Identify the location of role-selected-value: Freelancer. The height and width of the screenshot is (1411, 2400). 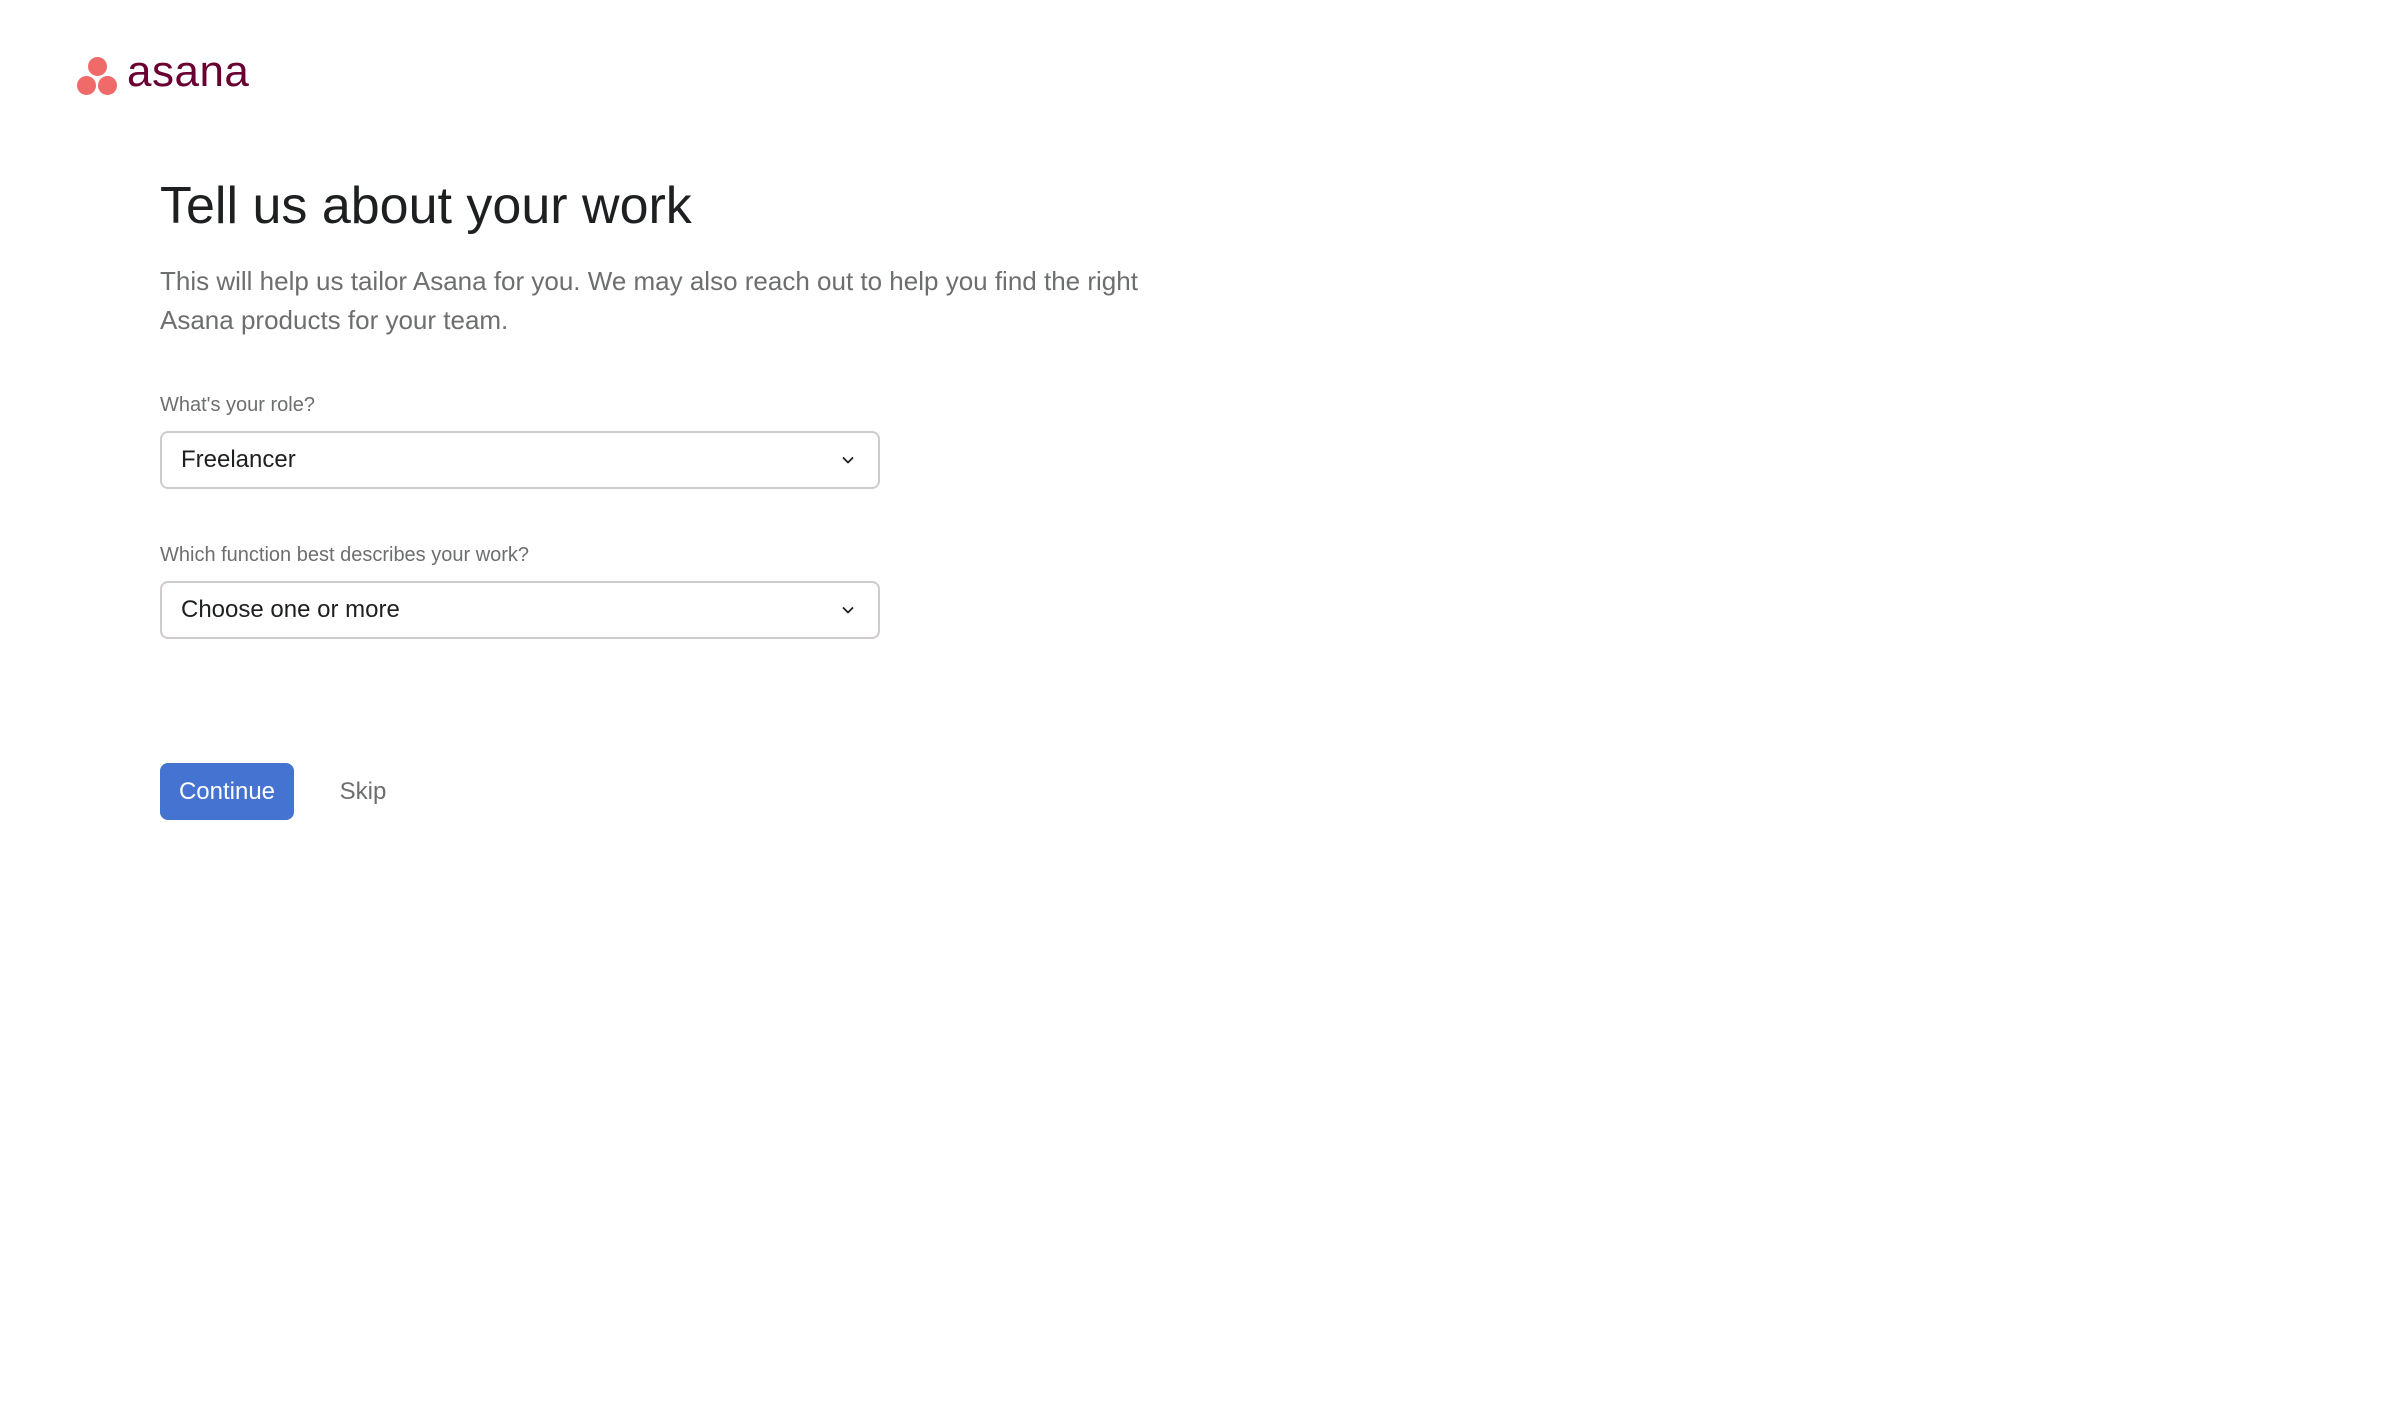
(238, 459).